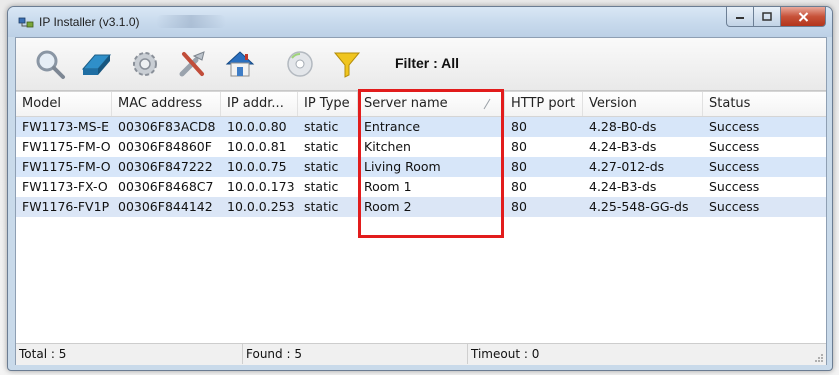 This screenshot has height=375, width=839. Describe the element at coordinates (166, 104) in the screenshot. I see `column-header-mac: MAC address` at that location.